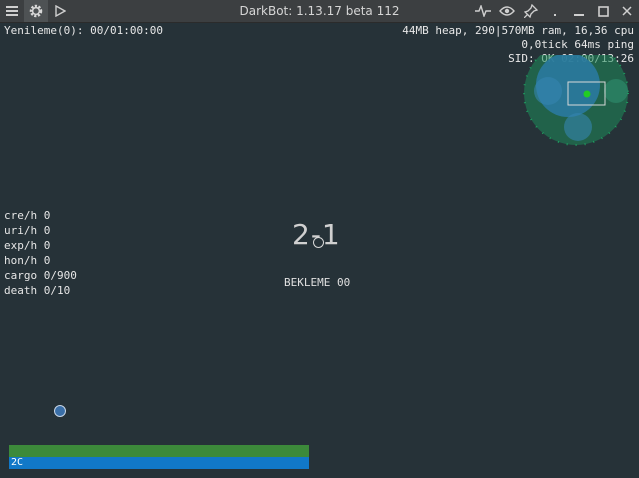  What do you see at coordinates (27, 230) in the screenshot?
I see `stat-uri: uri/h 0` at bounding box center [27, 230].